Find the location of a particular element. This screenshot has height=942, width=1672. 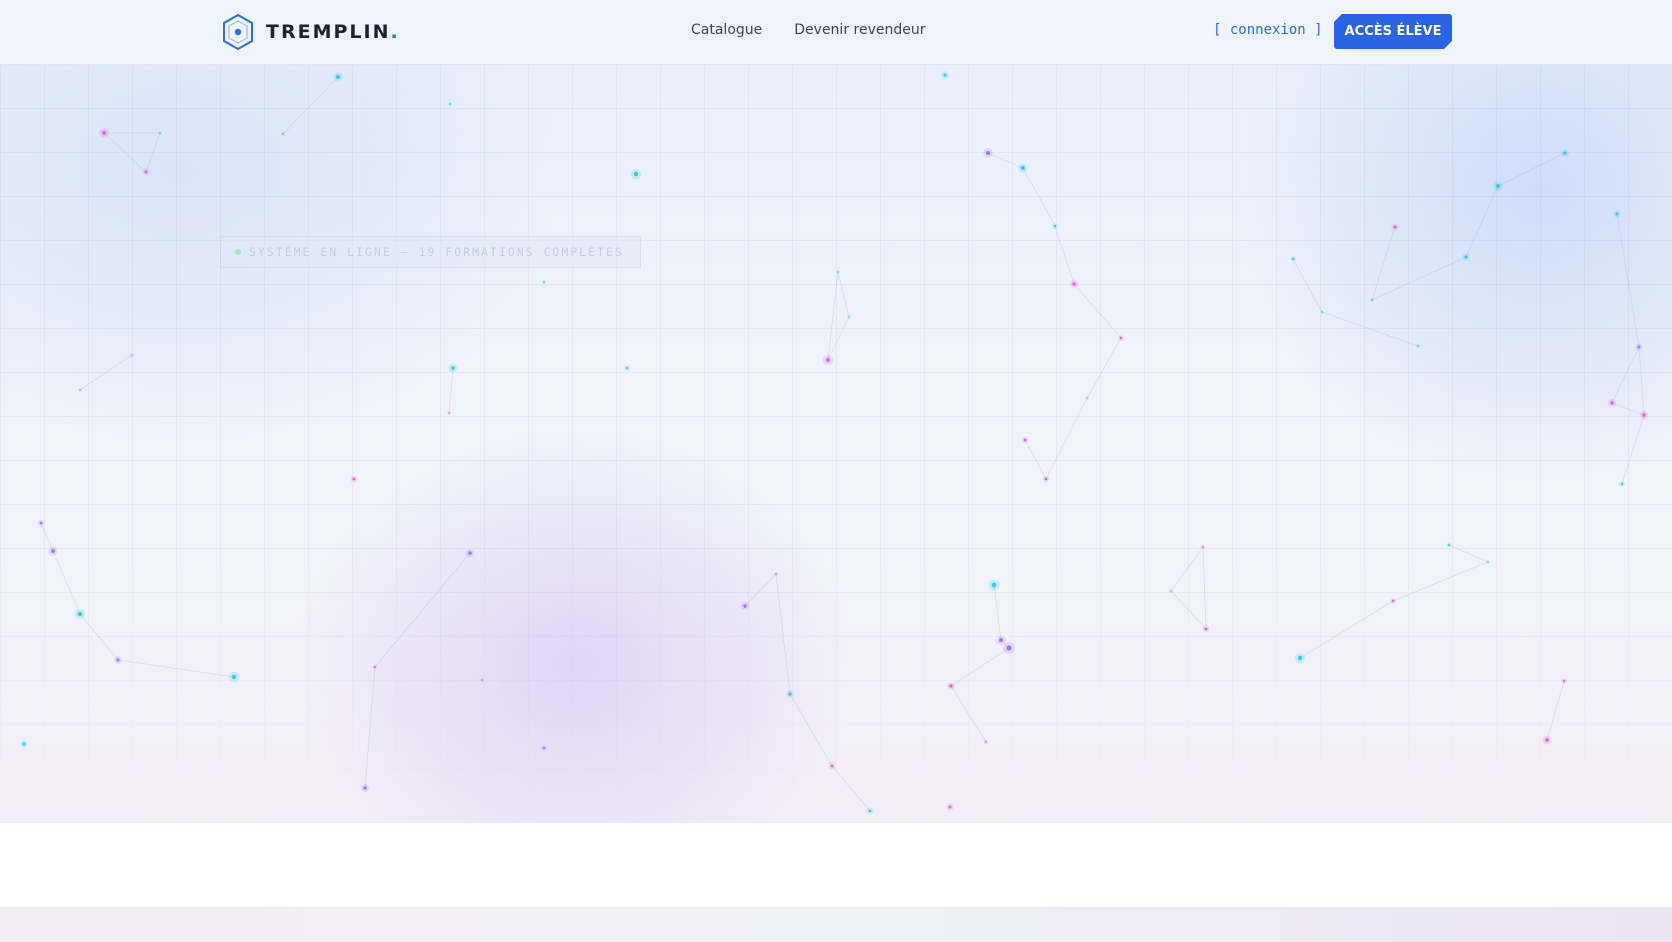

hexagon-logo-icon is located at coordinates (238, 32).